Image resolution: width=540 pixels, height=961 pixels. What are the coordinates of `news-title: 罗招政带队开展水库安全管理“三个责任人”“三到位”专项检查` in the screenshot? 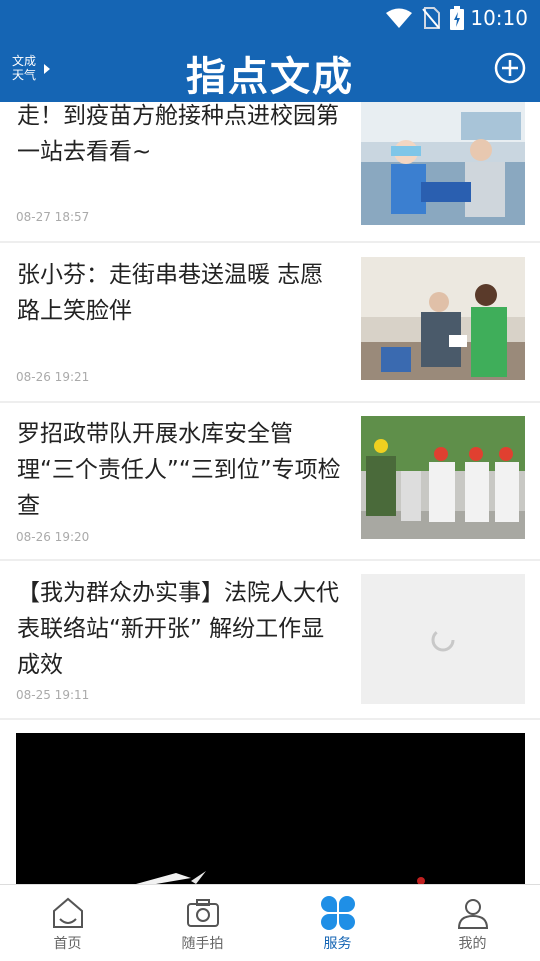 It's located at (179, 470).